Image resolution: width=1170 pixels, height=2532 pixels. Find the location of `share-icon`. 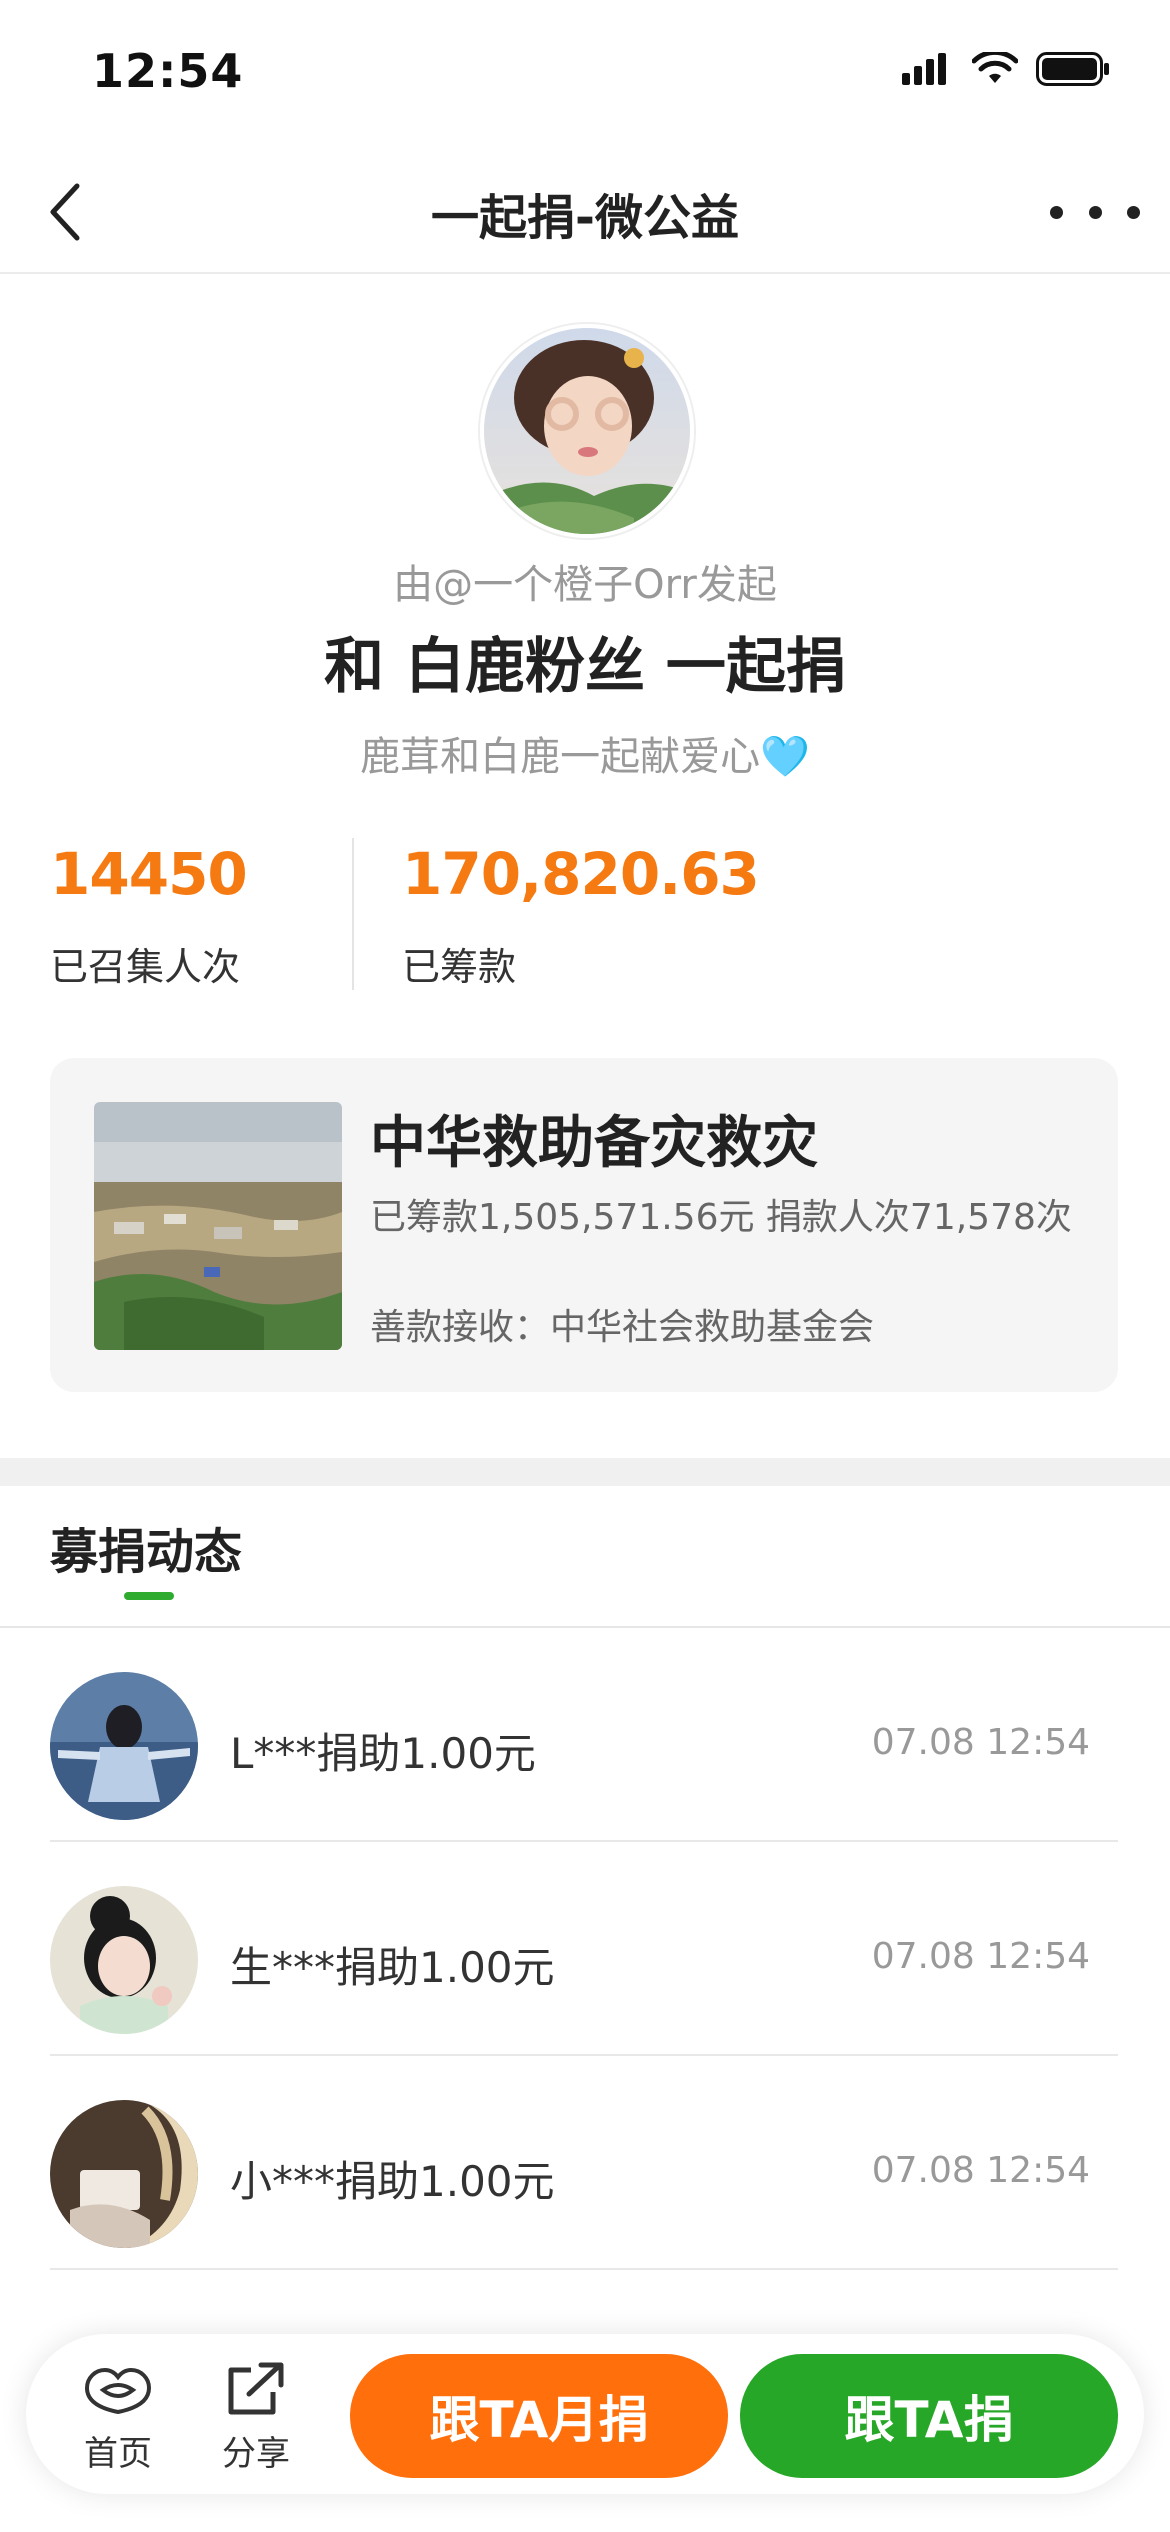

share-icon is located at coordinates (256, 2388).